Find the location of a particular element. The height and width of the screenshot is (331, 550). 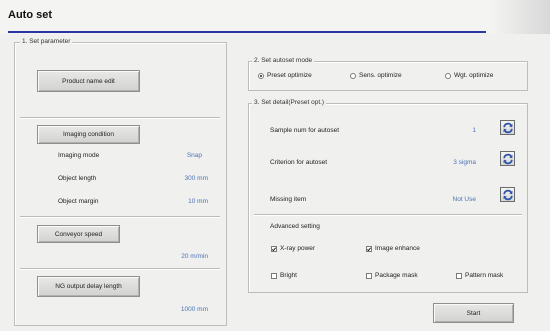

set-parameter-label: 1. Set parameter is located at coordinates (46, 41).